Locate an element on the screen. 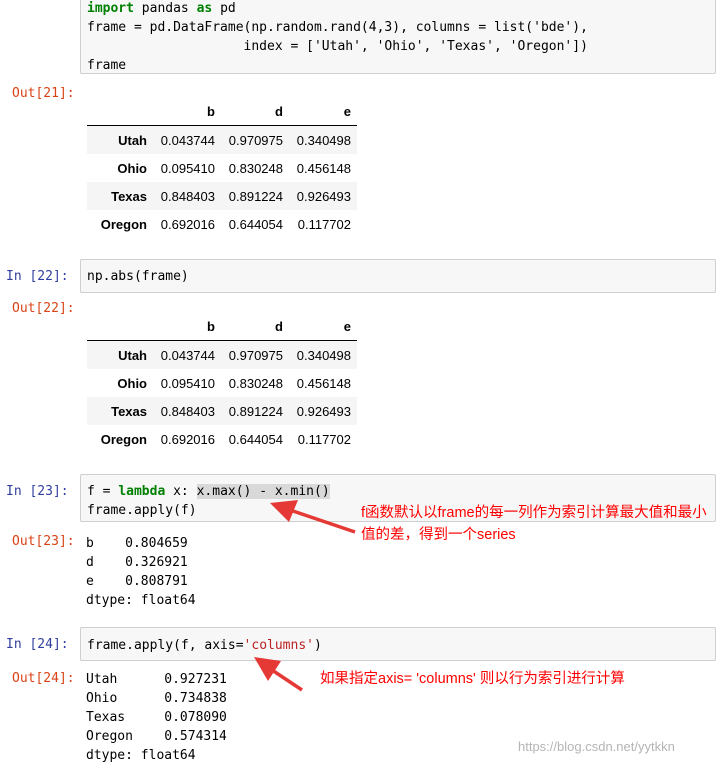  watermark: https://blog.csdn.net/yytkkn is located at coordinates (596, 746).